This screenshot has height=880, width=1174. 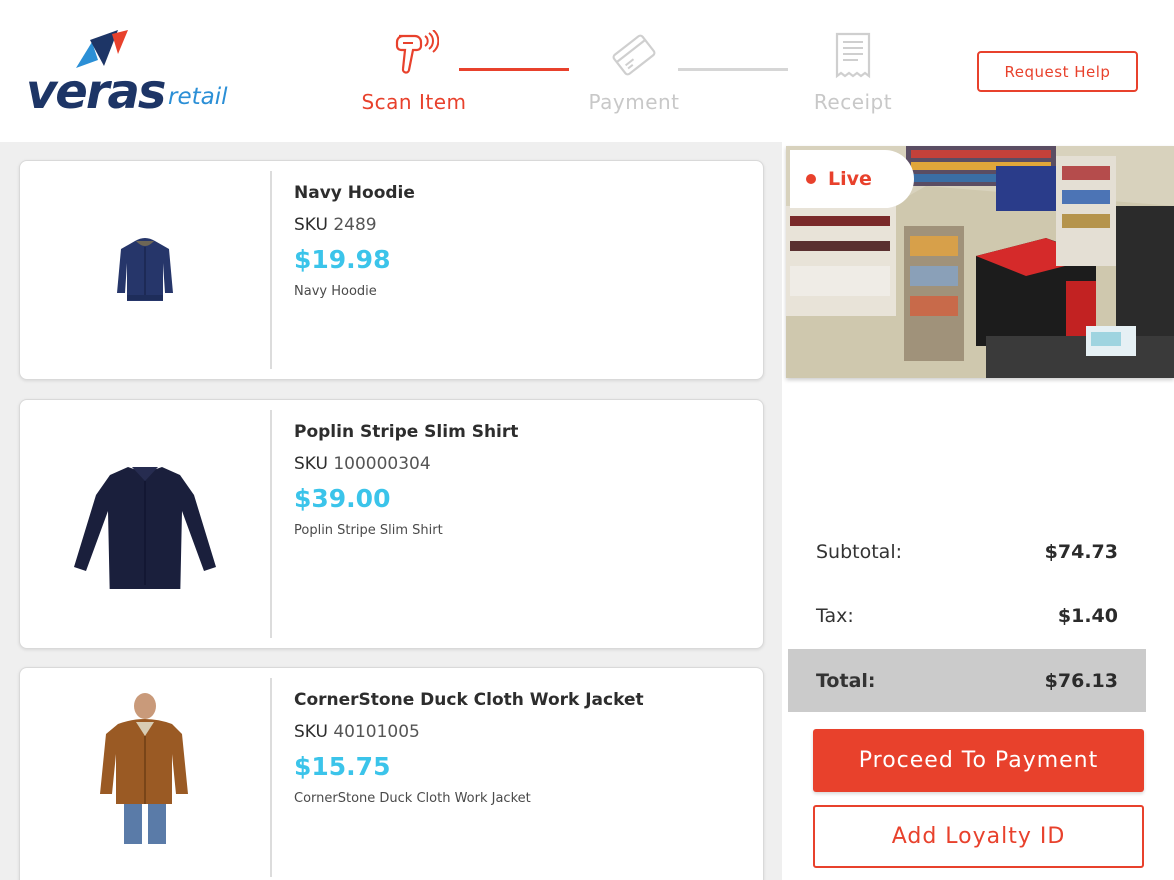 What do you see at coordinates (145, 524) in the screenshot?
I see `shirt-image` at bounding box center [145, 524].